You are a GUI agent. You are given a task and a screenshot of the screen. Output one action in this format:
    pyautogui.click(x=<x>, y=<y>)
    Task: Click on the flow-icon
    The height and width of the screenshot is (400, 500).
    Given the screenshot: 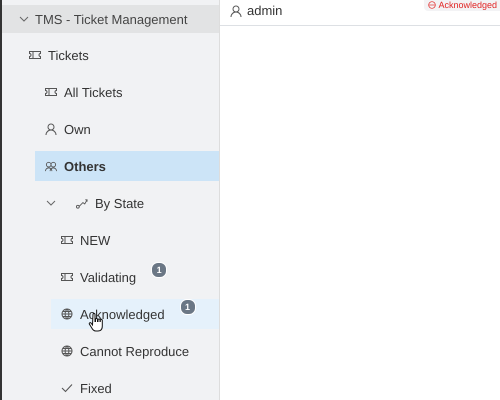 What is the action you would take?
    pyautogui.click(x=82, y=203)
    